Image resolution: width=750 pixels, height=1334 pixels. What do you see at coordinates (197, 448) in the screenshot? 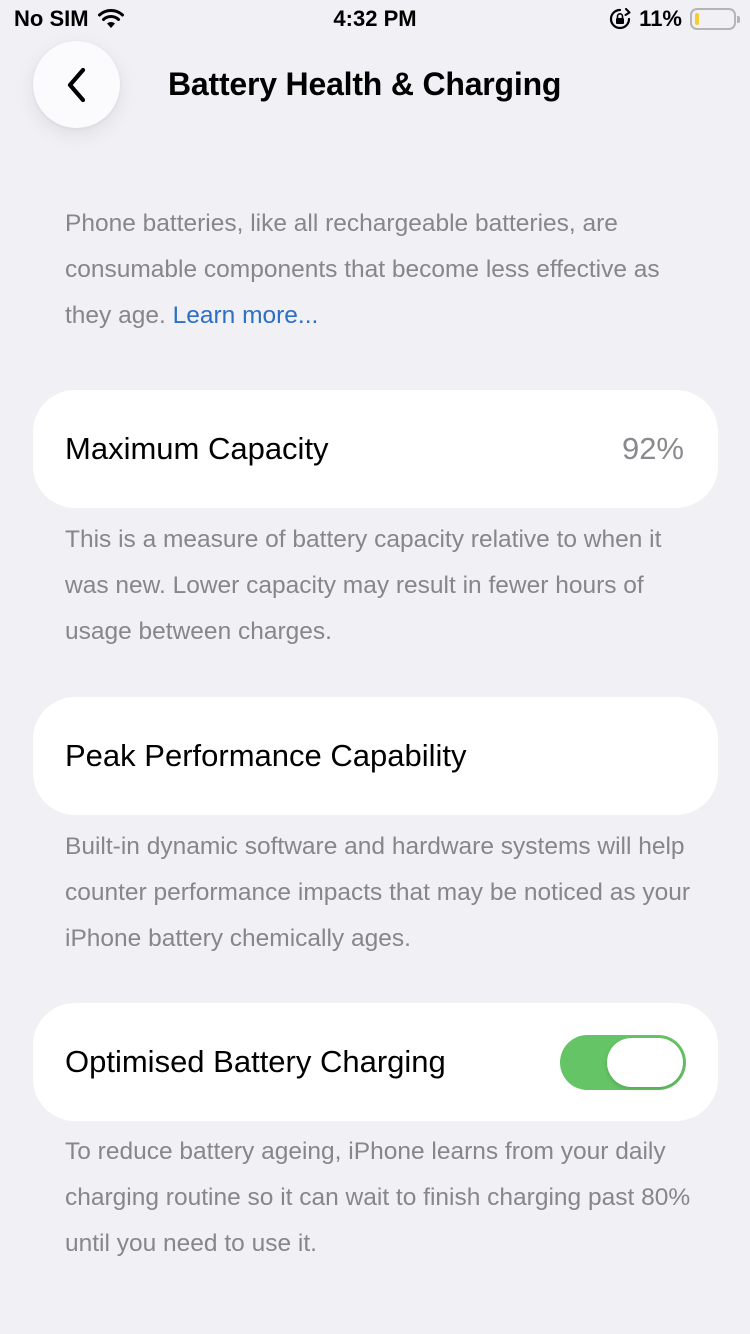
I see `max-capacity-label: Maximum Capacity` at bounding box center [197, 448].